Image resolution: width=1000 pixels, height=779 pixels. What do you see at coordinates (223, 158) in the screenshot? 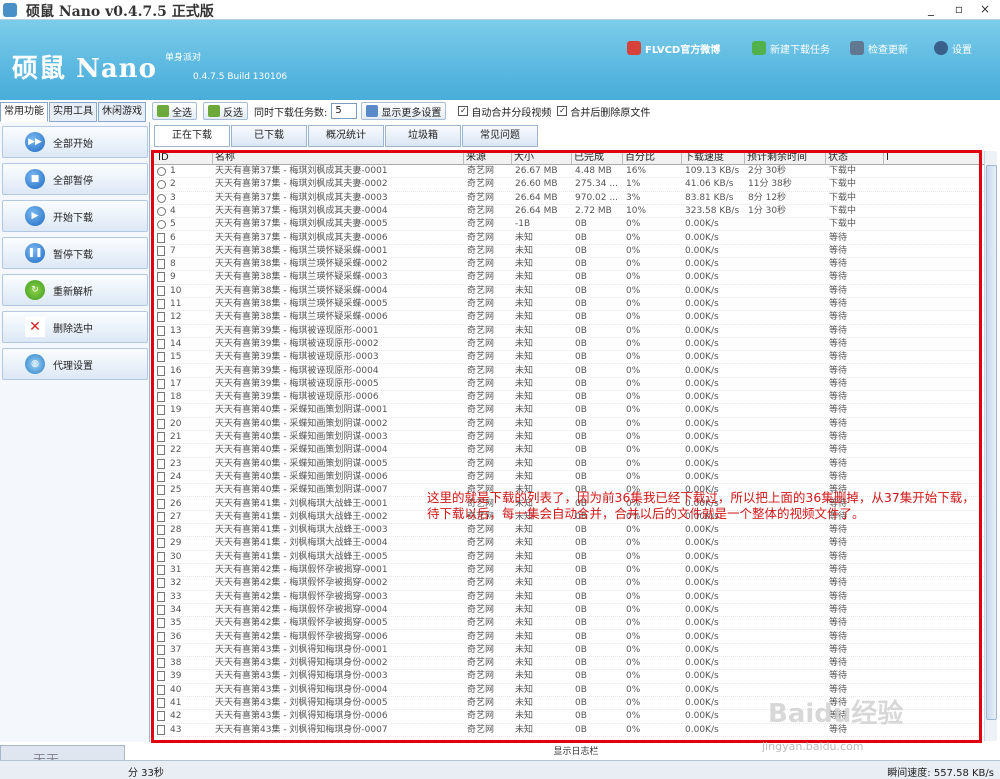
I see `col-name: 名称` at bounding box center [223, 158].